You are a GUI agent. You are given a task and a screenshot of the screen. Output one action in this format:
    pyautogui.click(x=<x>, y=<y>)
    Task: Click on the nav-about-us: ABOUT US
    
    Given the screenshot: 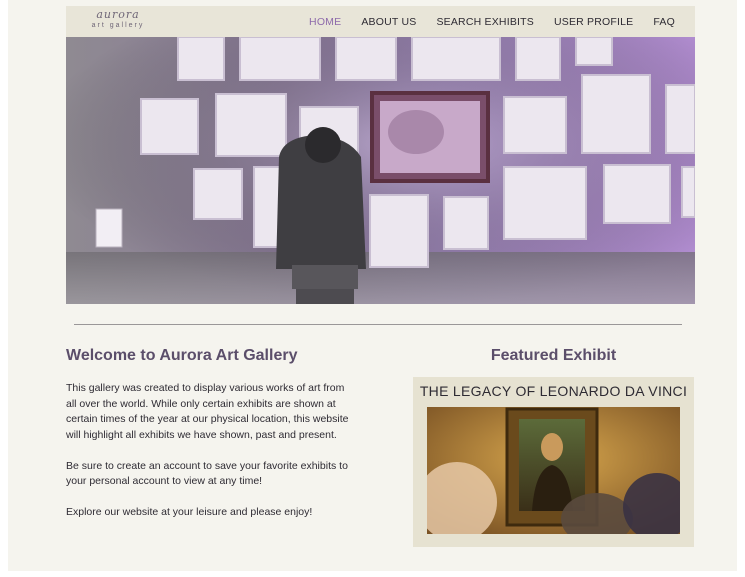 What is the action you would take?
    pyautogui.click(x=388, y=22)
    